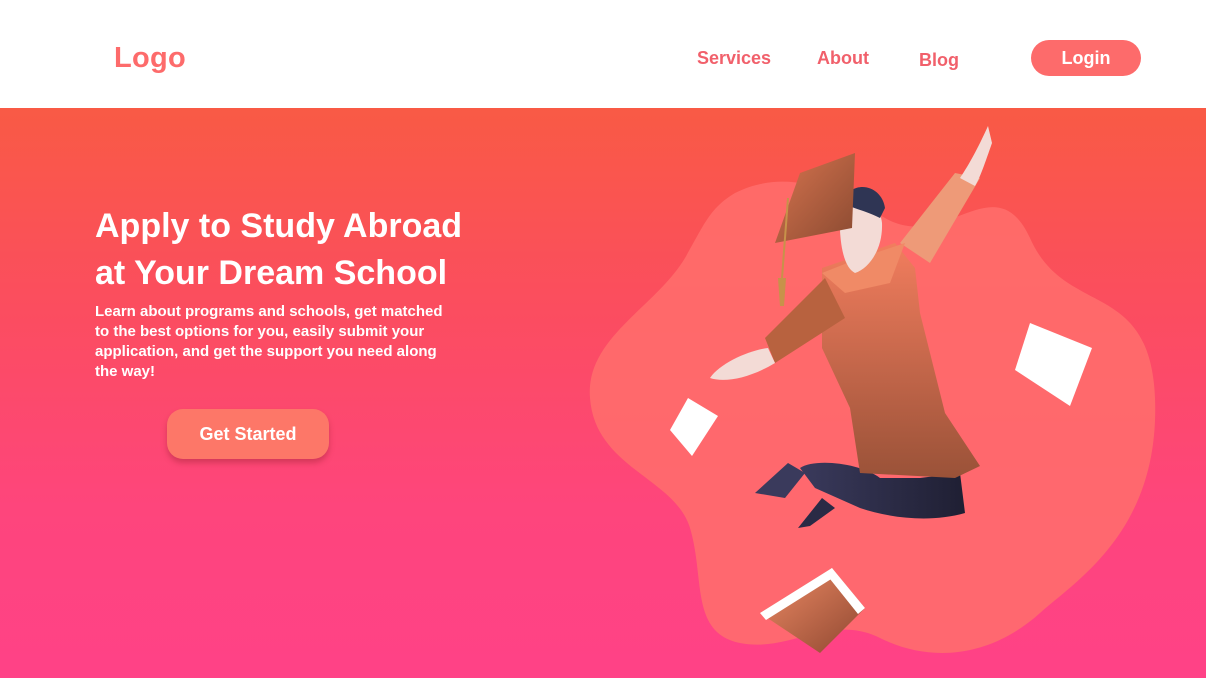 The image size is (1206, 678). Describe the element at coordinates (1086, 58) in the screenshot. I see `login-button: Login` at that location.